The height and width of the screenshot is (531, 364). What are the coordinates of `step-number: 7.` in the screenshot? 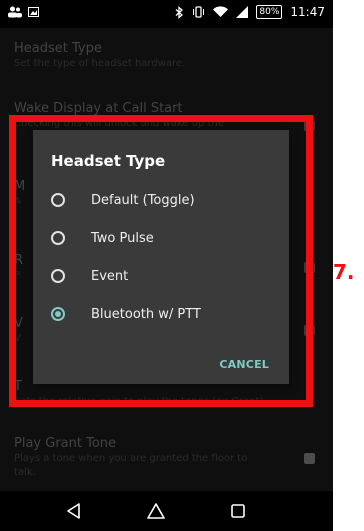 It's located at (344, 272).